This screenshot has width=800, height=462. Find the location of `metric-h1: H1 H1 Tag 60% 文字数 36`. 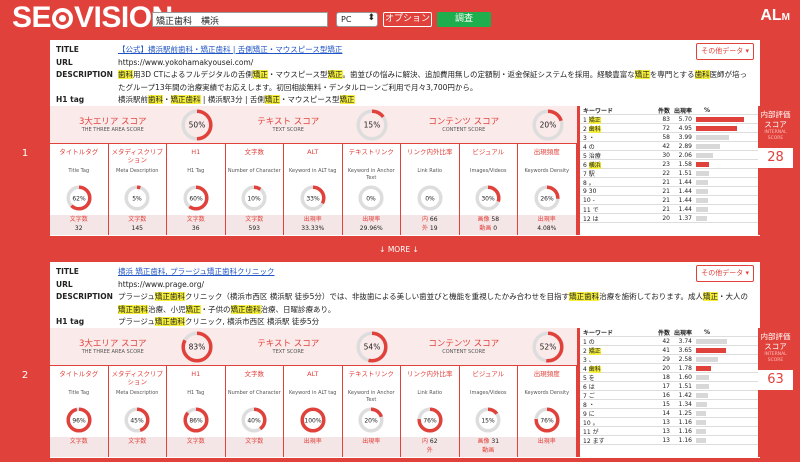

metric-h1: H1 H1 Tag 60% 文字数 36 is located at coordinates (196, 189).